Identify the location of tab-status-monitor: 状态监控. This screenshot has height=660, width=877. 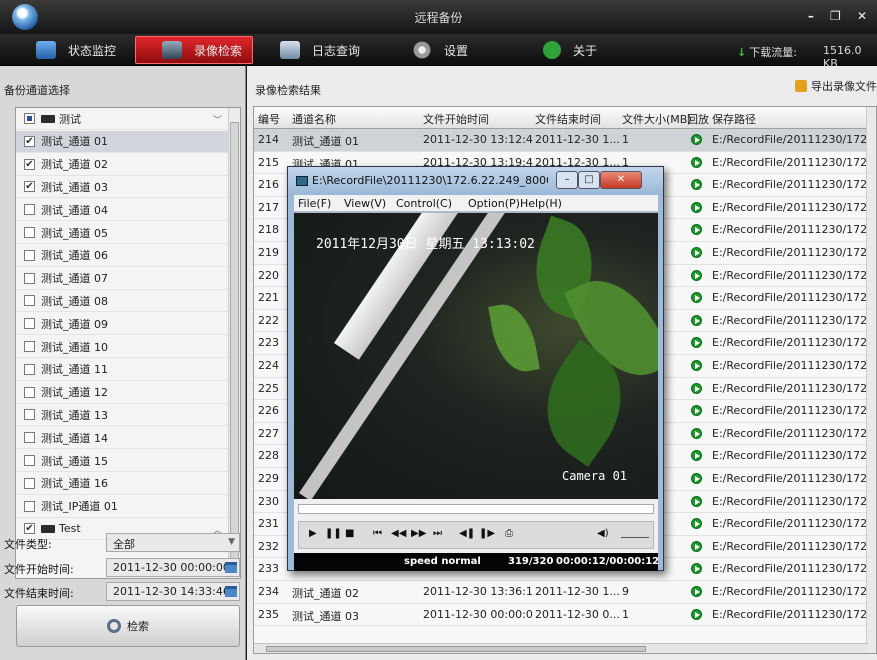
(91, 50).